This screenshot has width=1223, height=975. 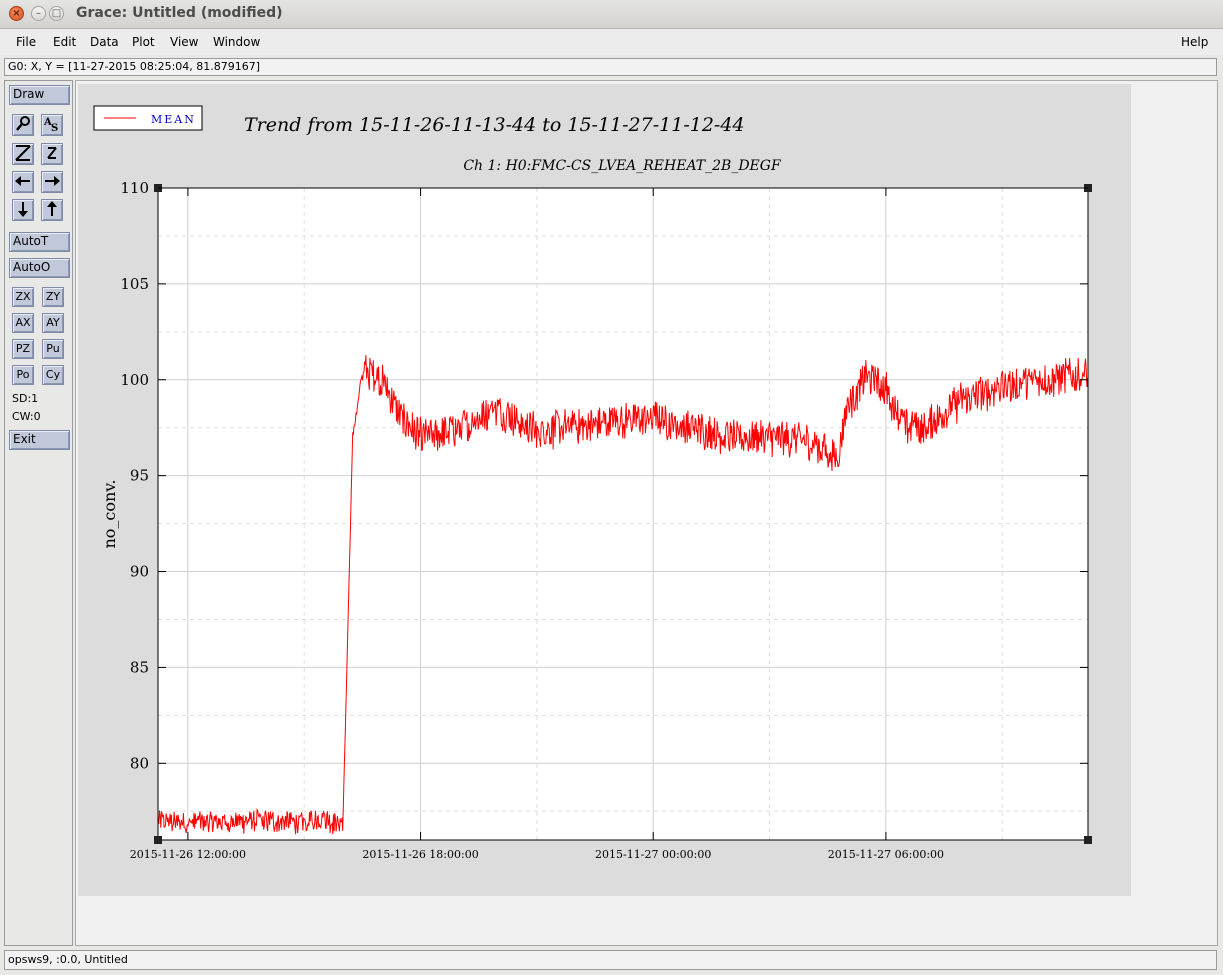 What do you see at coordinates (39, 95) in the screenshot?
I see `draw-button: Draw` at bounding box center [39, 95].